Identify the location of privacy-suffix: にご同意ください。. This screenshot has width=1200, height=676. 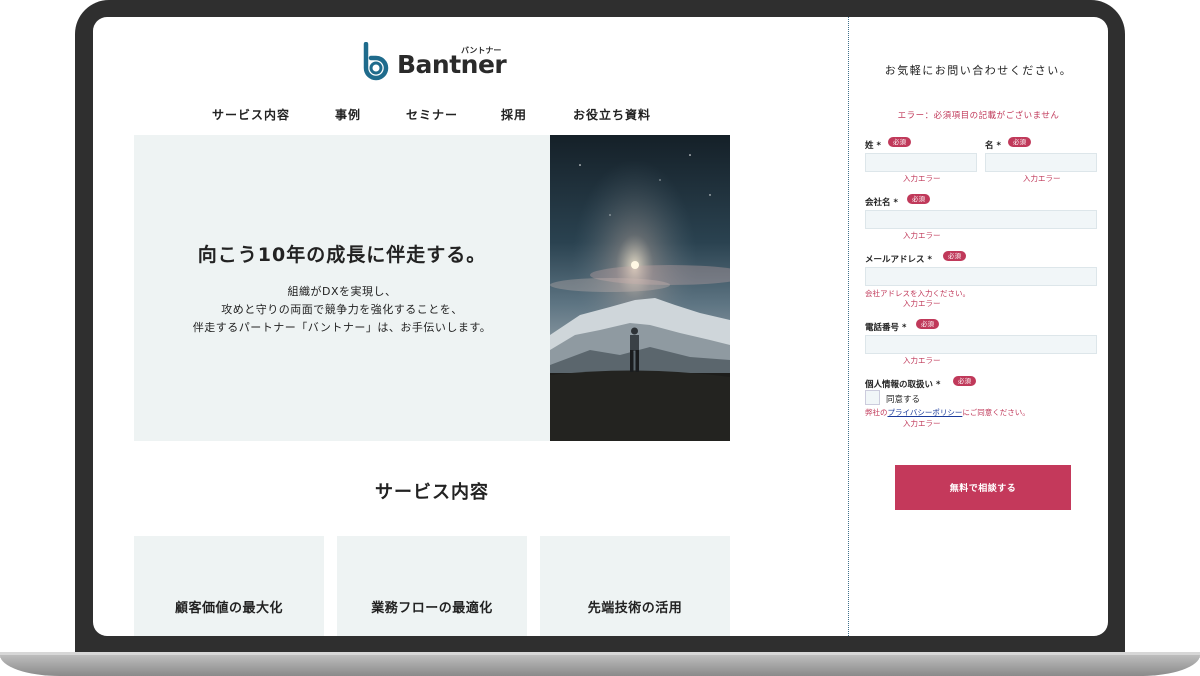
(996, 412).